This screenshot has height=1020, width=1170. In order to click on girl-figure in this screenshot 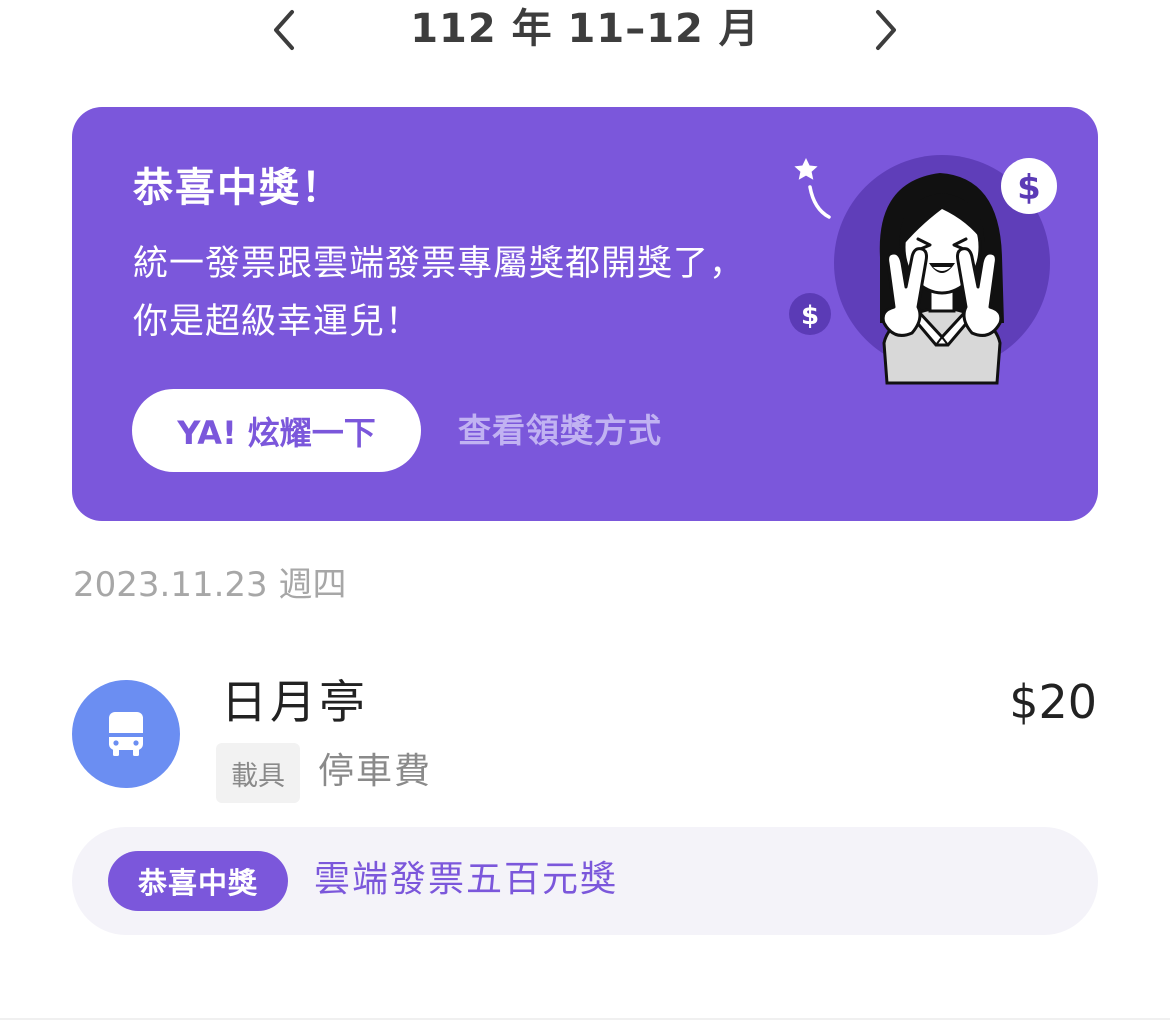, I will do `click(941, 279)`.